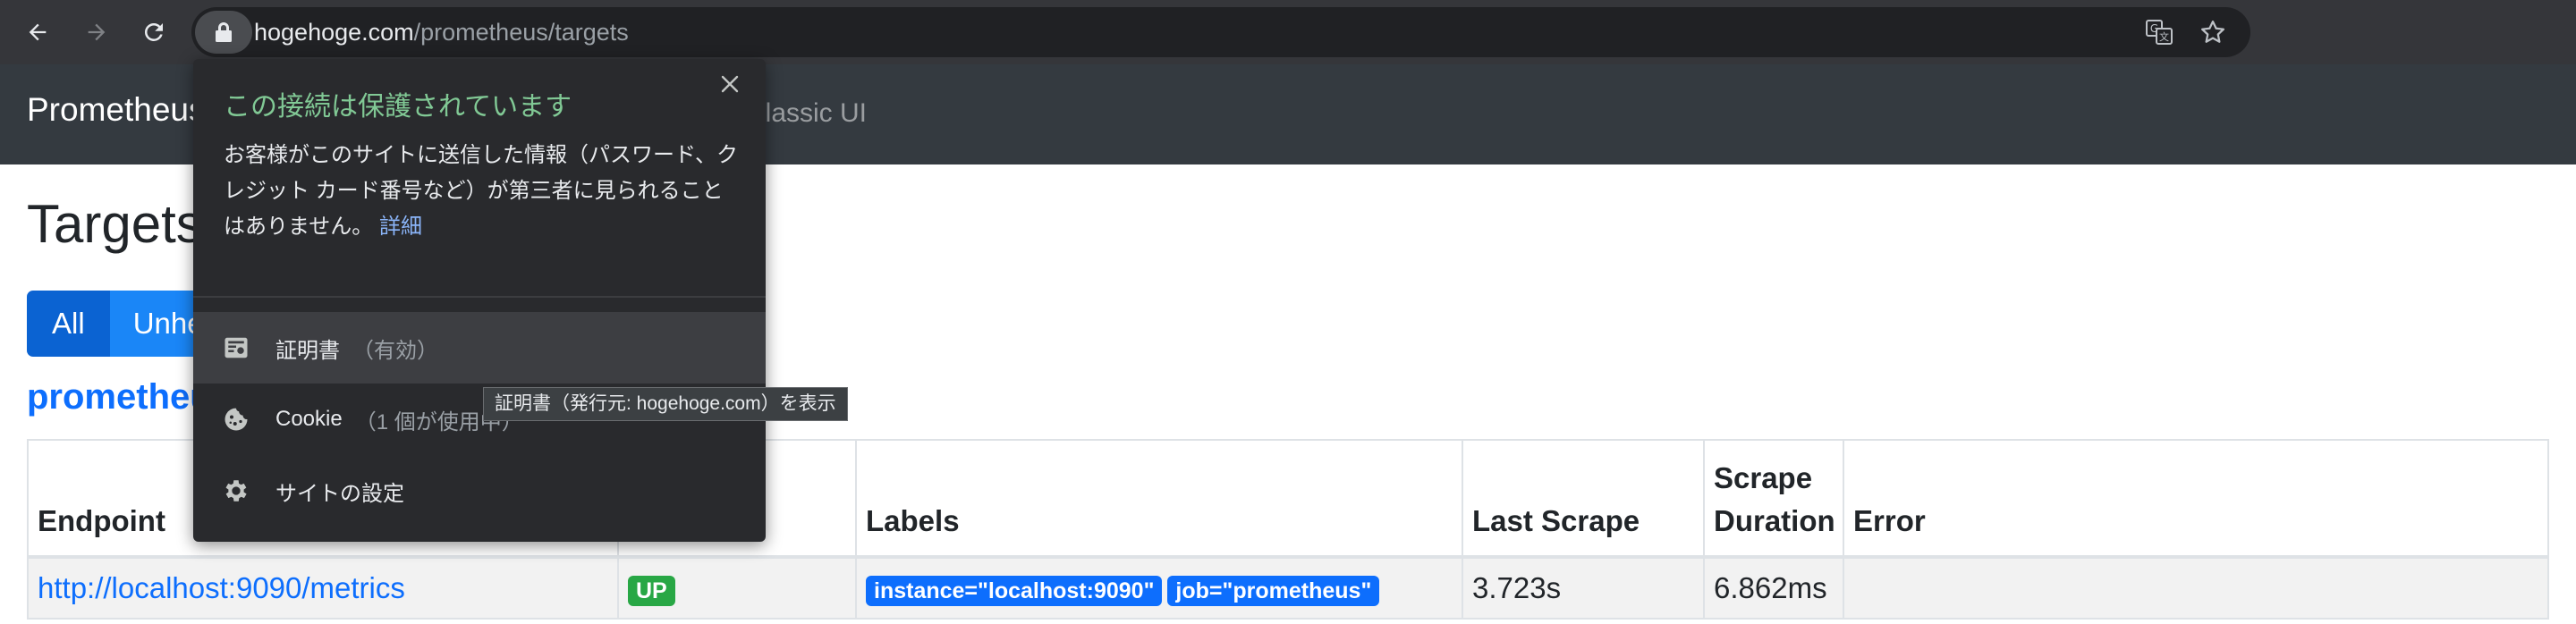 This screenshot has height=624, width=2576. I want to click on details-link: 詳細, so click(400, 227).